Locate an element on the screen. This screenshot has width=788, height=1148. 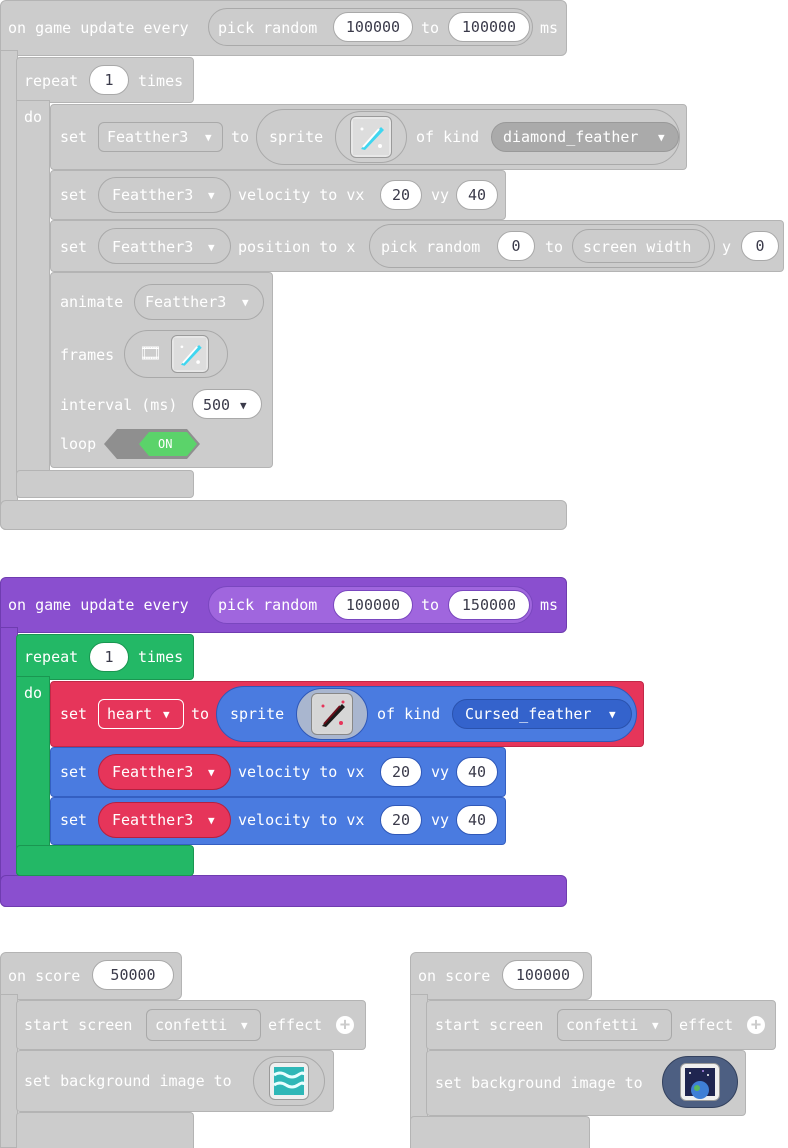
y-input: 0 is located at coordinates (760, 246).